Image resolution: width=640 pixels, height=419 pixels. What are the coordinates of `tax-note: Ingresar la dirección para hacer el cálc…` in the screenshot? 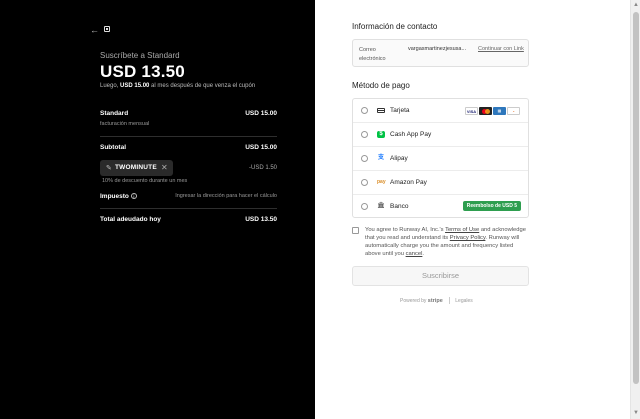 It's located at (226, 196).